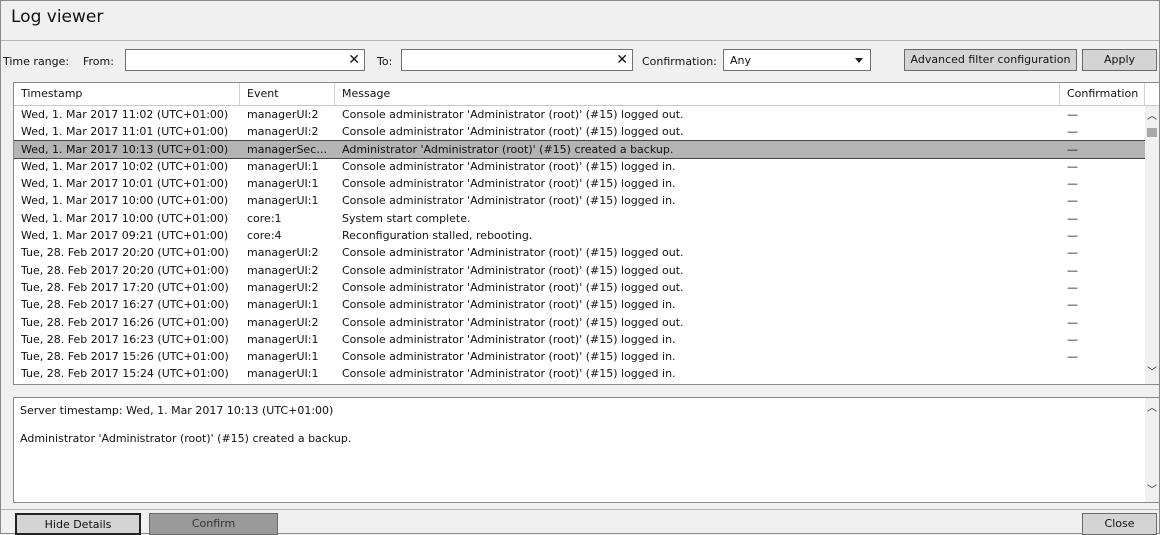 The width and height of the screenshot is (1160, 535). What do you see at coordinates (125, 357) in the screenshot?
I see `cell-timestamp: Tue, 28. Feb 2017 15:26 (UTC+01:00)` at bounding box center [125, 357].